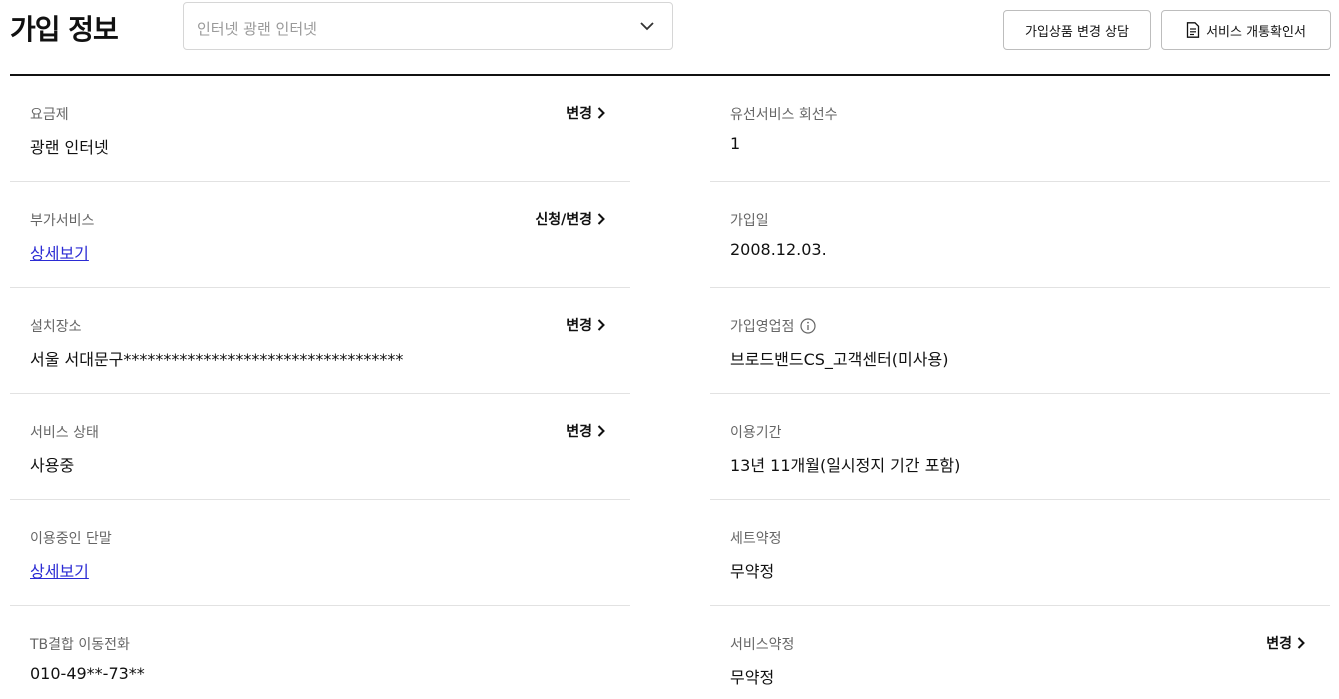 The height and width of the screenshot is (699, 1339). What do you see at coordinates (257, 29) in the screenshot?
I see `product-select-value: 인터넷 광랜 인터넷` at bounding box center [257, 29].